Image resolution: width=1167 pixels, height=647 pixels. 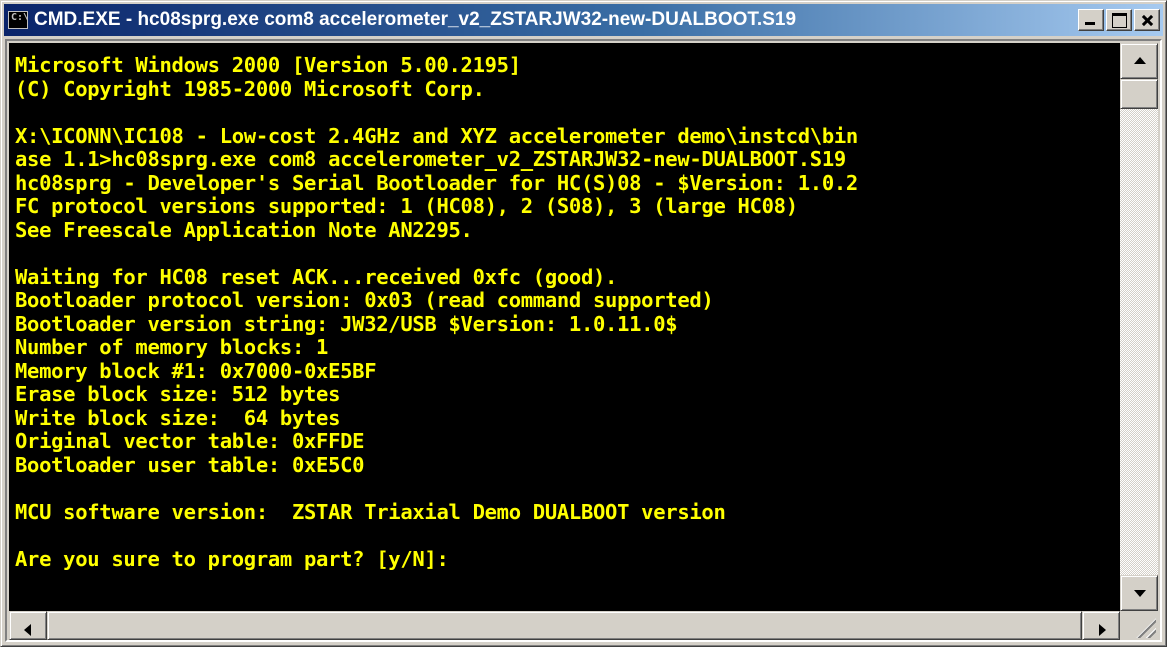 I want to click on console-line: Bootloader user table: 0xE5C0, so click(x=190, y=464).